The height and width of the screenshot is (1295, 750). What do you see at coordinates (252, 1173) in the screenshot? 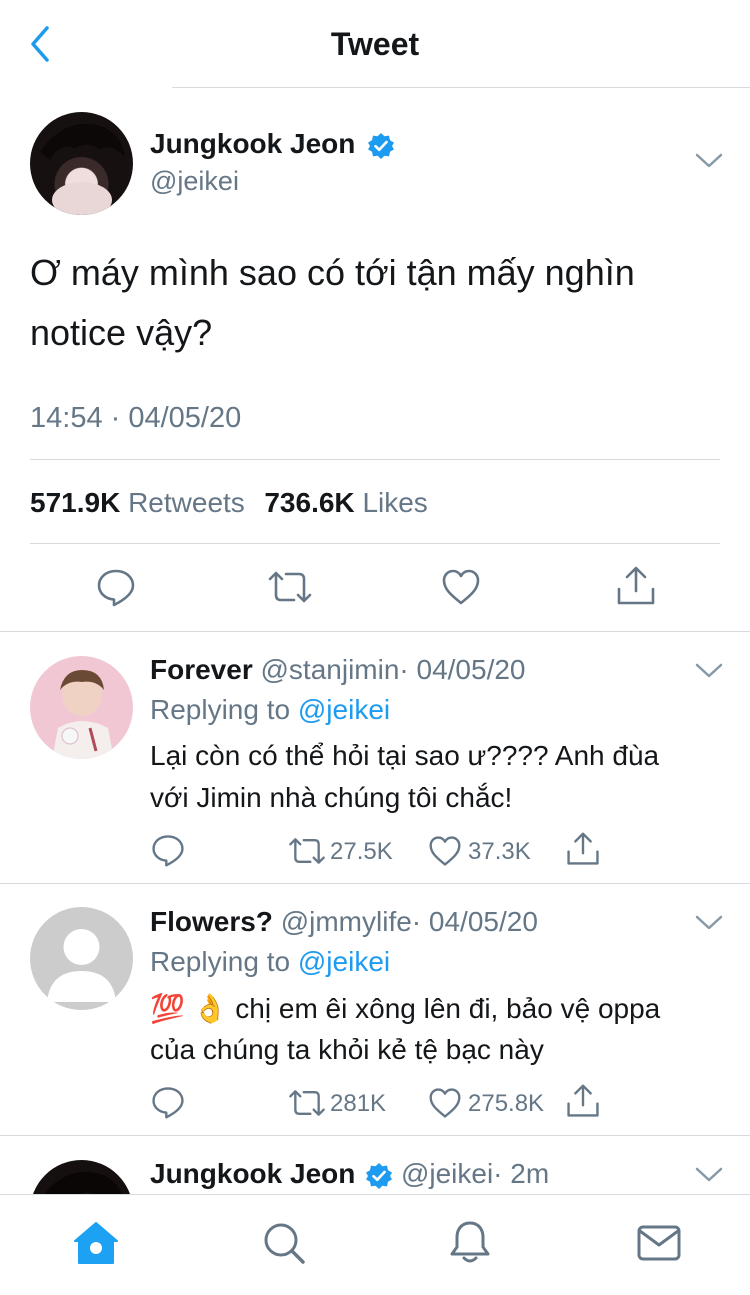
I see `reply-author-name: Jungkook Jeon` at bounding box center [252, 1173].